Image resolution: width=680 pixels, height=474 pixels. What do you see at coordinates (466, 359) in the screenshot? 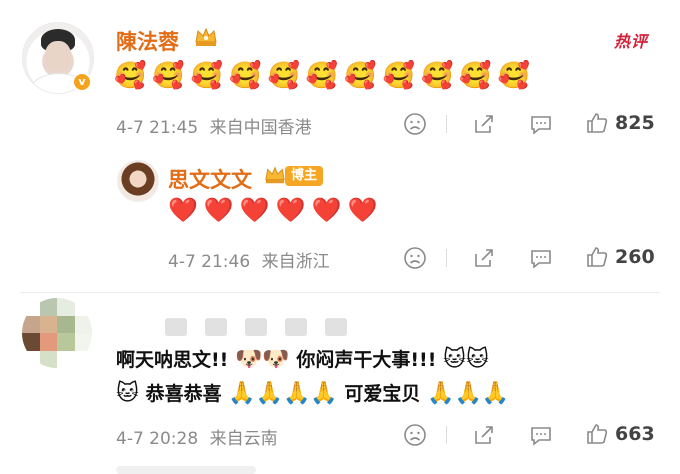
I see `cat-emoji: 🐱🐱` at bounding box center [466, 359].